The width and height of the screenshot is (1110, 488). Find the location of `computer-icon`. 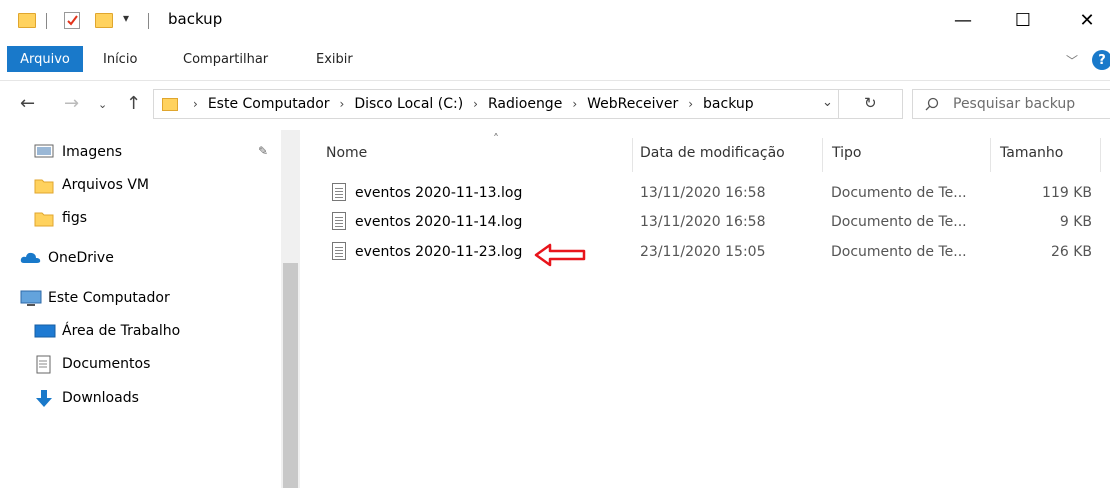

computer-icon is located at coordinates (31, 298).